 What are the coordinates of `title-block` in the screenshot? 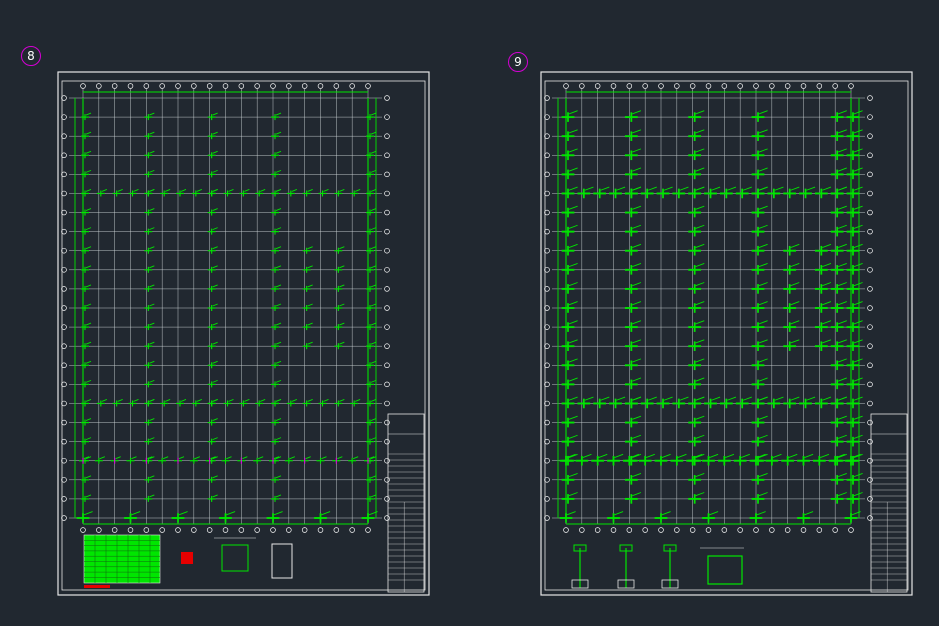 It's located at (889, 503).